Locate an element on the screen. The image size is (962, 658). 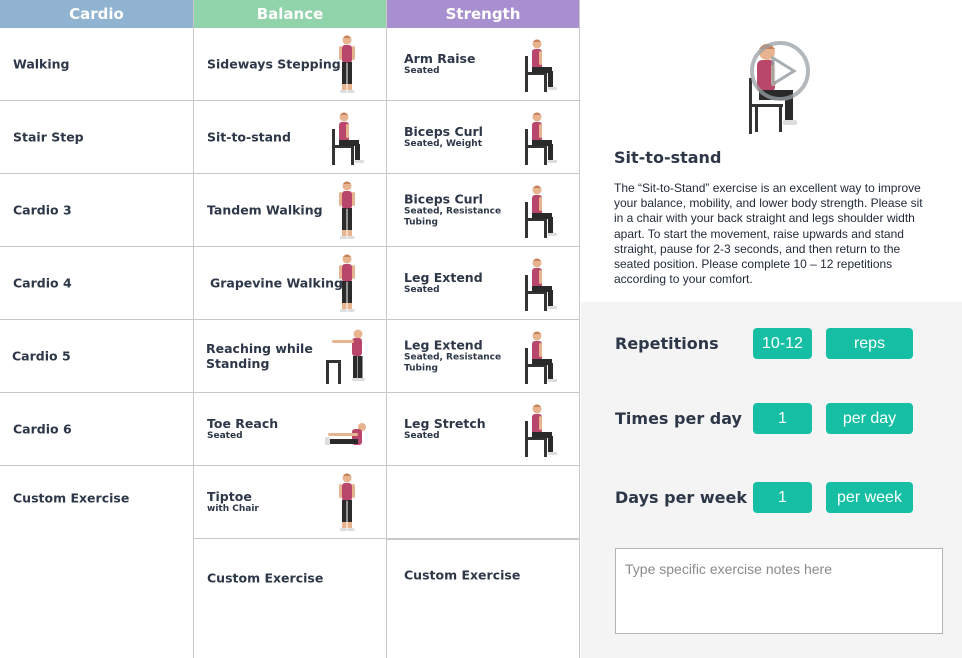
exercise-cell-cardio-5: Cardio 5 is located at coordinates (96, 356).